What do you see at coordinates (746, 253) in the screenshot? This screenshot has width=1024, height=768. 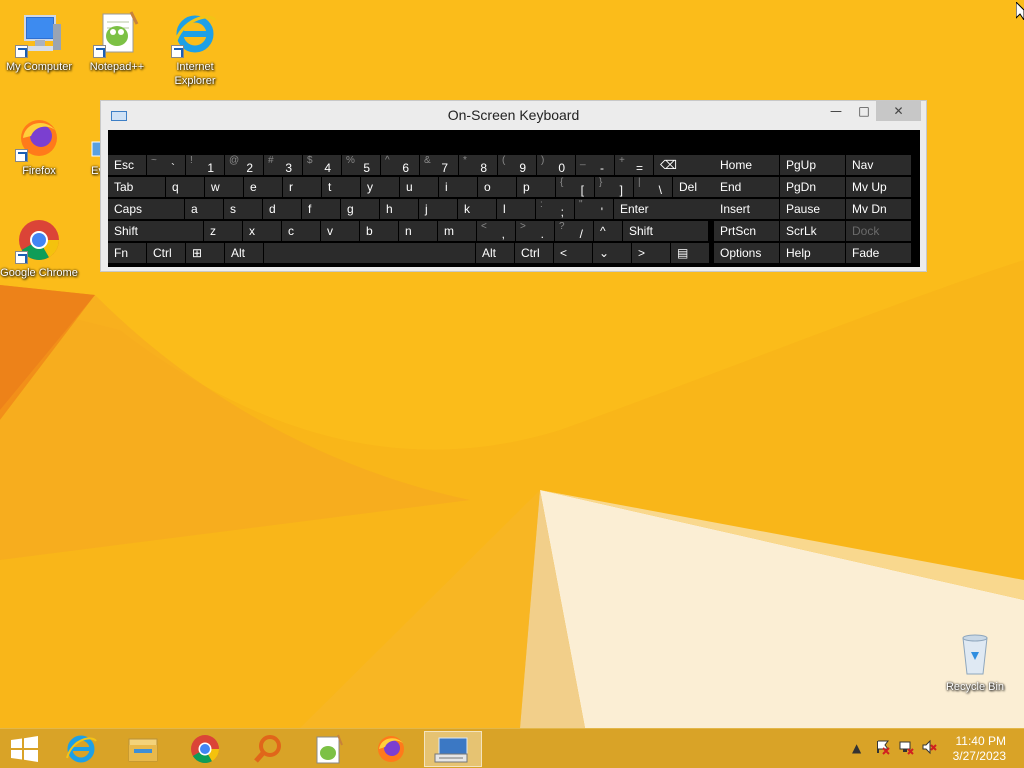 I see `key-options: Options` at bounding box center [746, 253].